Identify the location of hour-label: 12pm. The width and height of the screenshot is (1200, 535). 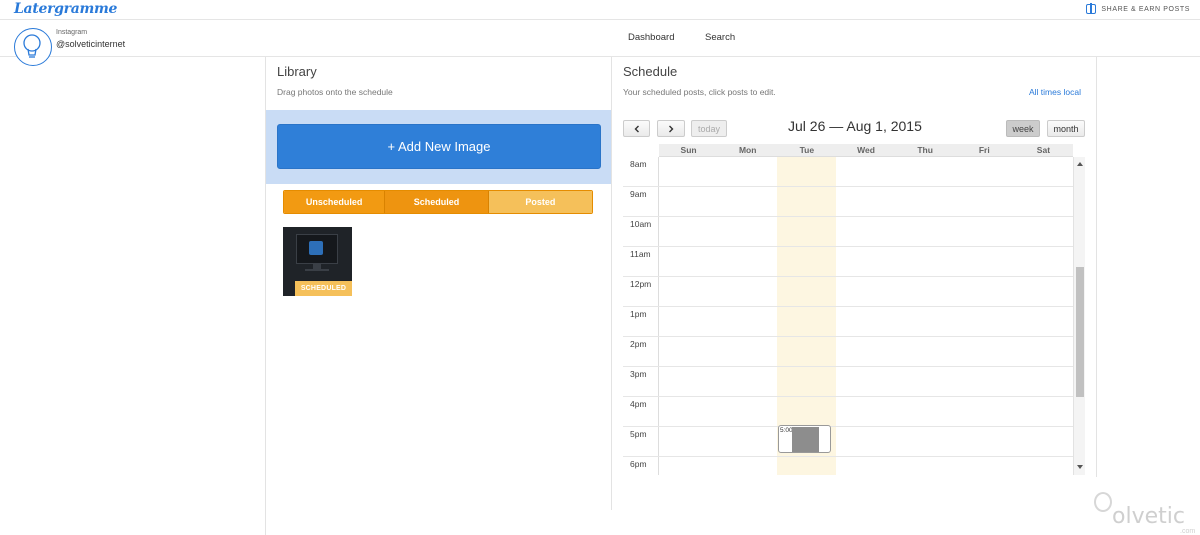
(641, 284).